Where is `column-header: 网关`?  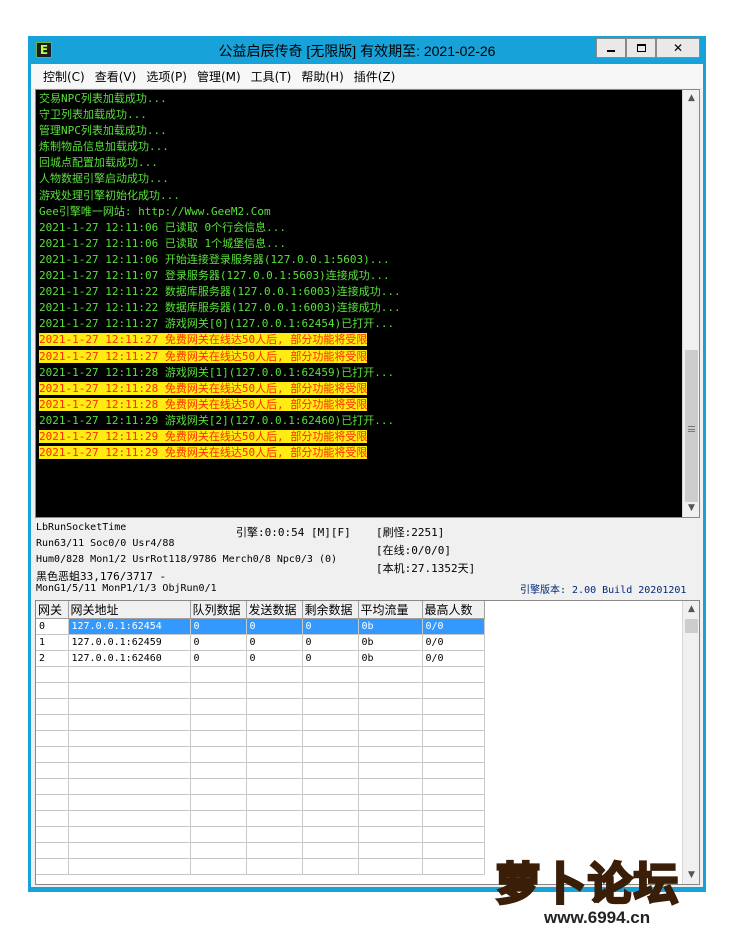
column-header: 网关 is located at coordinates (52, 610).